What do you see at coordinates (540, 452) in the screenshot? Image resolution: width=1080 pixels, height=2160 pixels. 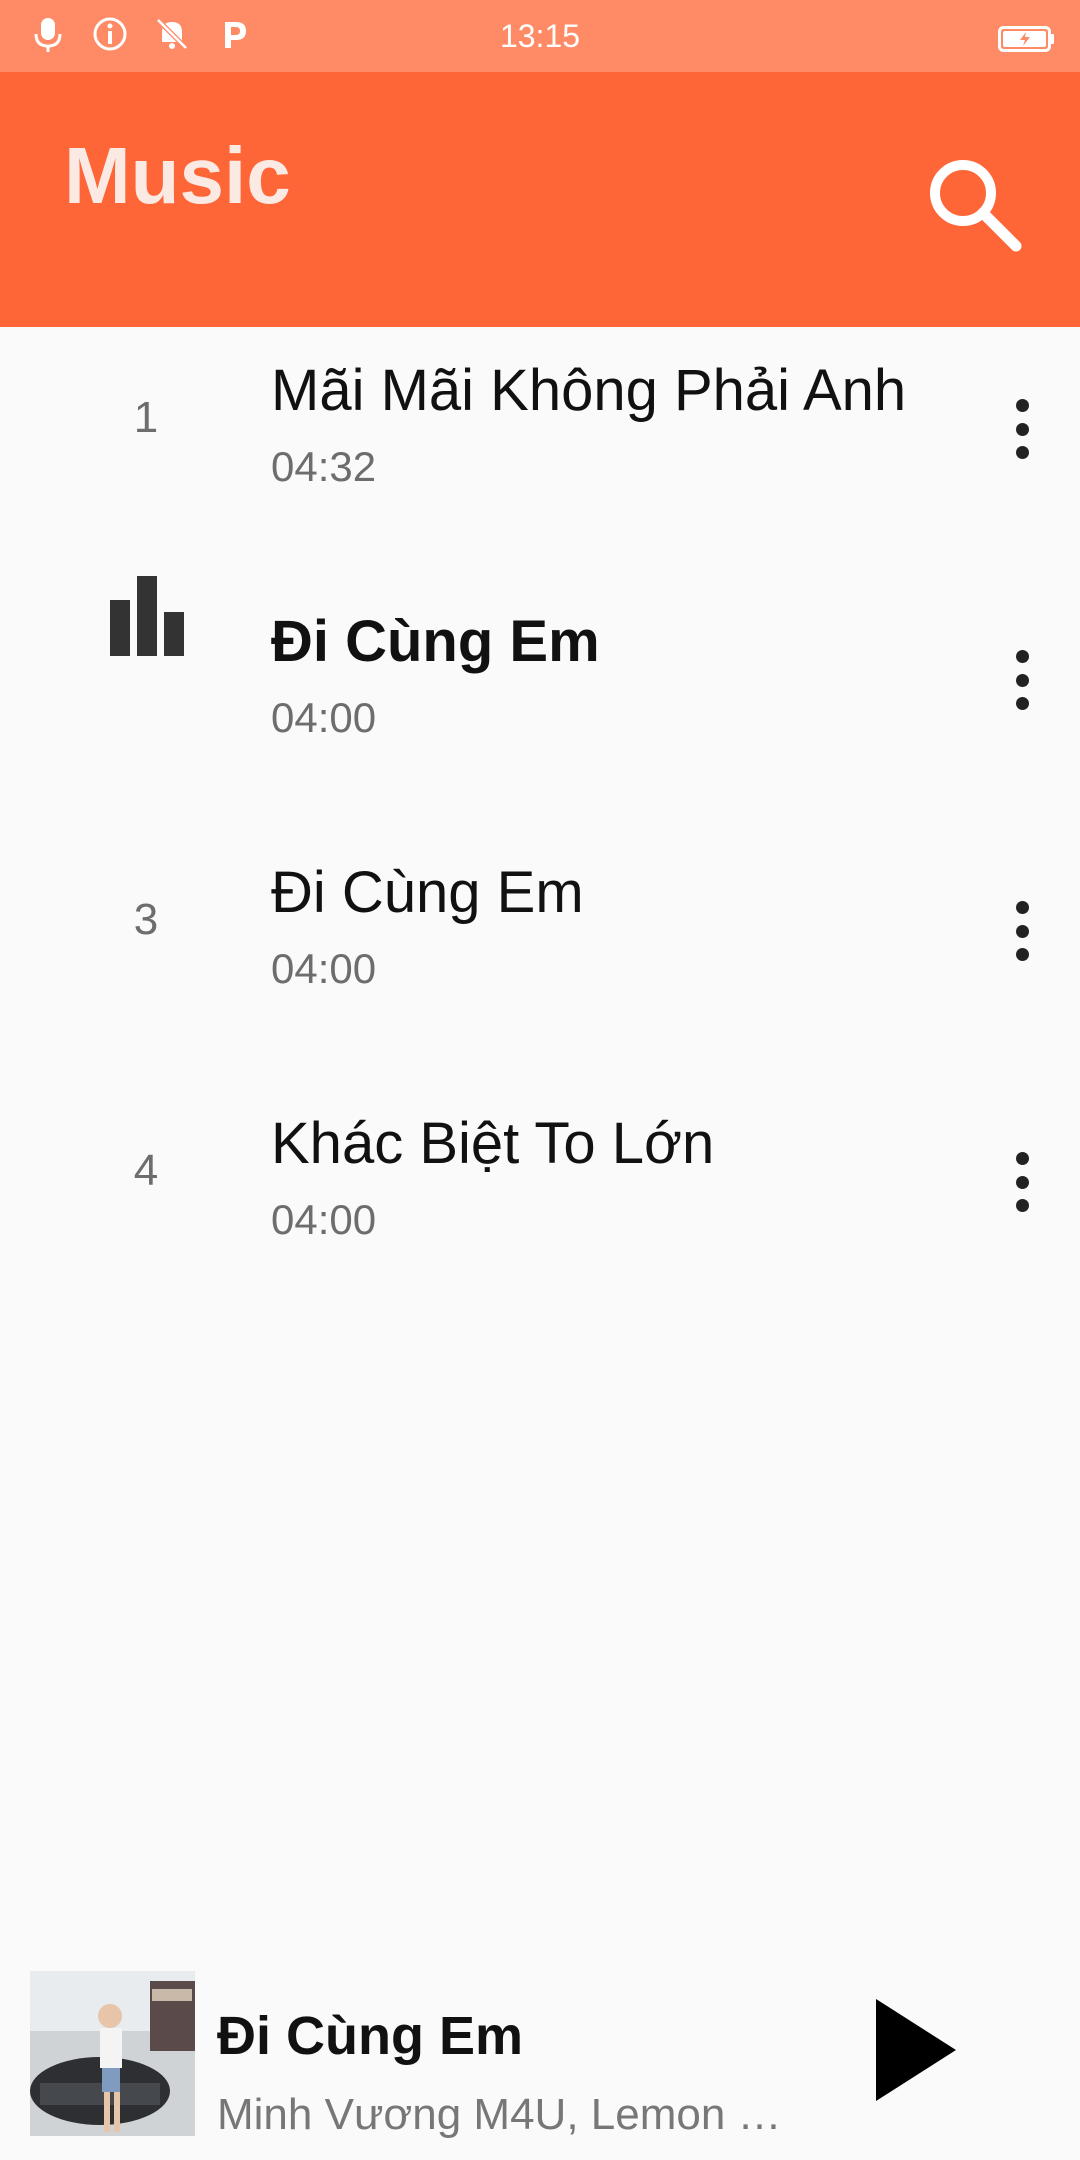 I see `song-row: 1 Mãi Mãi Không Phải Anh 04:32` at bounding box center [540, 452].